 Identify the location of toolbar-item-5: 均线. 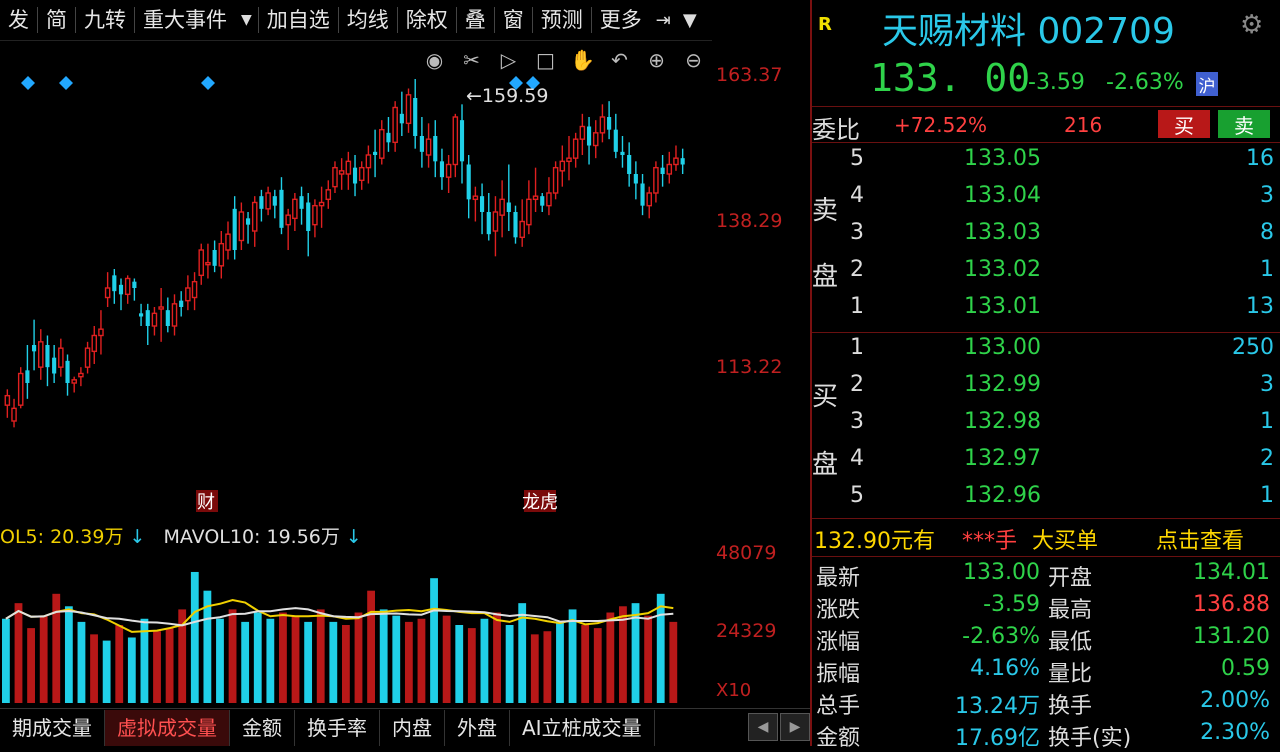
(368, 20).